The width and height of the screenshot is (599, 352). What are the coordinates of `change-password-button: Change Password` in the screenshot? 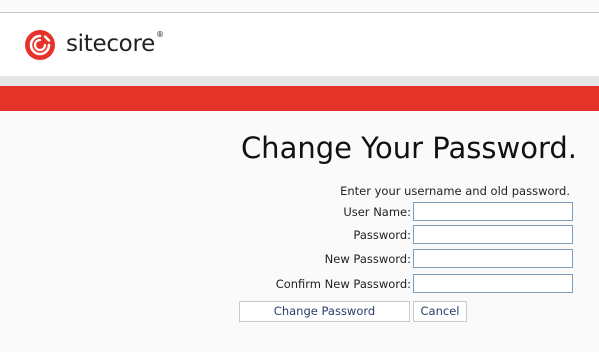 It's located at (324, 311).